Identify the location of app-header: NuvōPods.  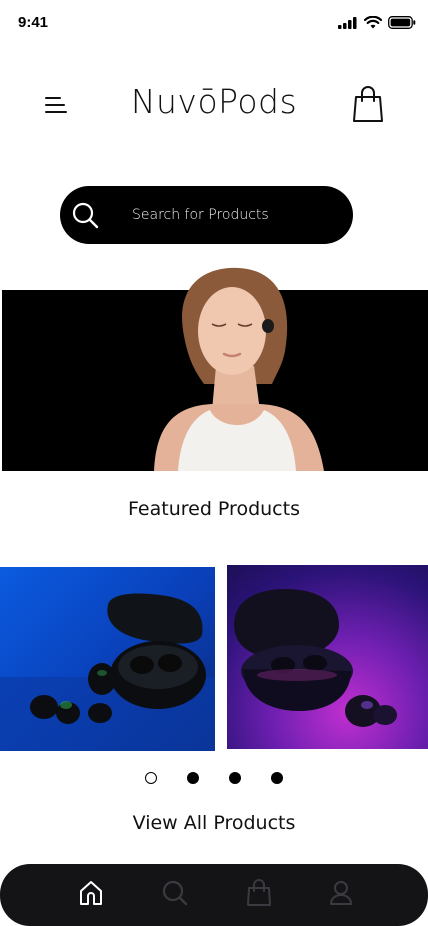
(214, 104).